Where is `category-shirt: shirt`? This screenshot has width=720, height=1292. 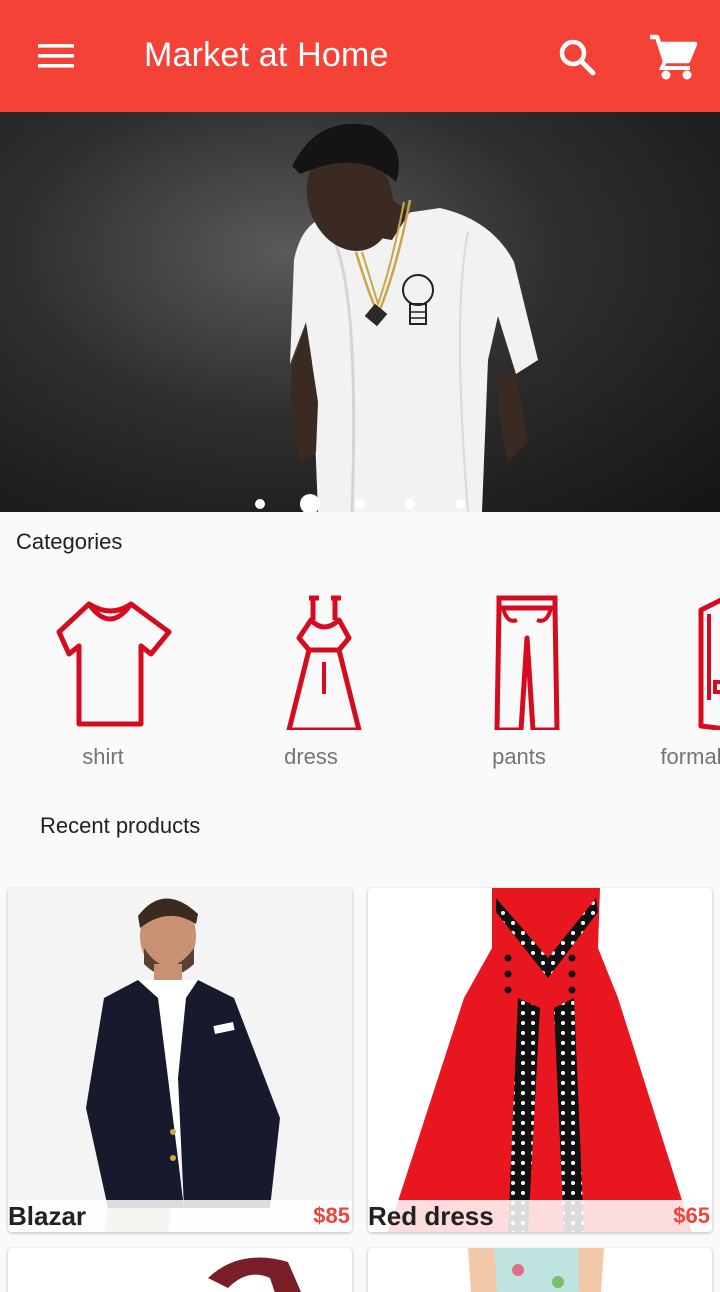 category-shirt: shirt is located at coordinates (103, 685).